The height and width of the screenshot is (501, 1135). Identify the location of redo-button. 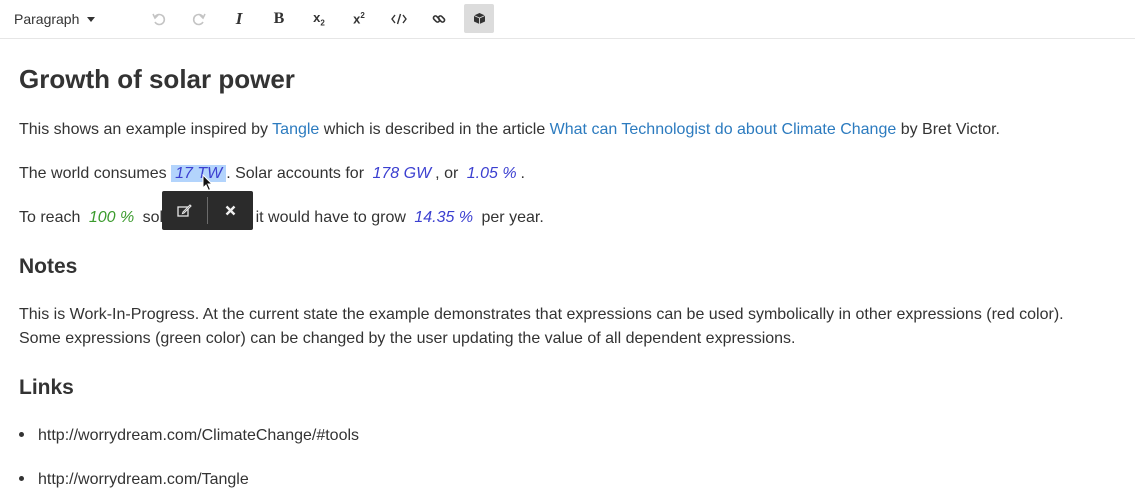
(199, 18).